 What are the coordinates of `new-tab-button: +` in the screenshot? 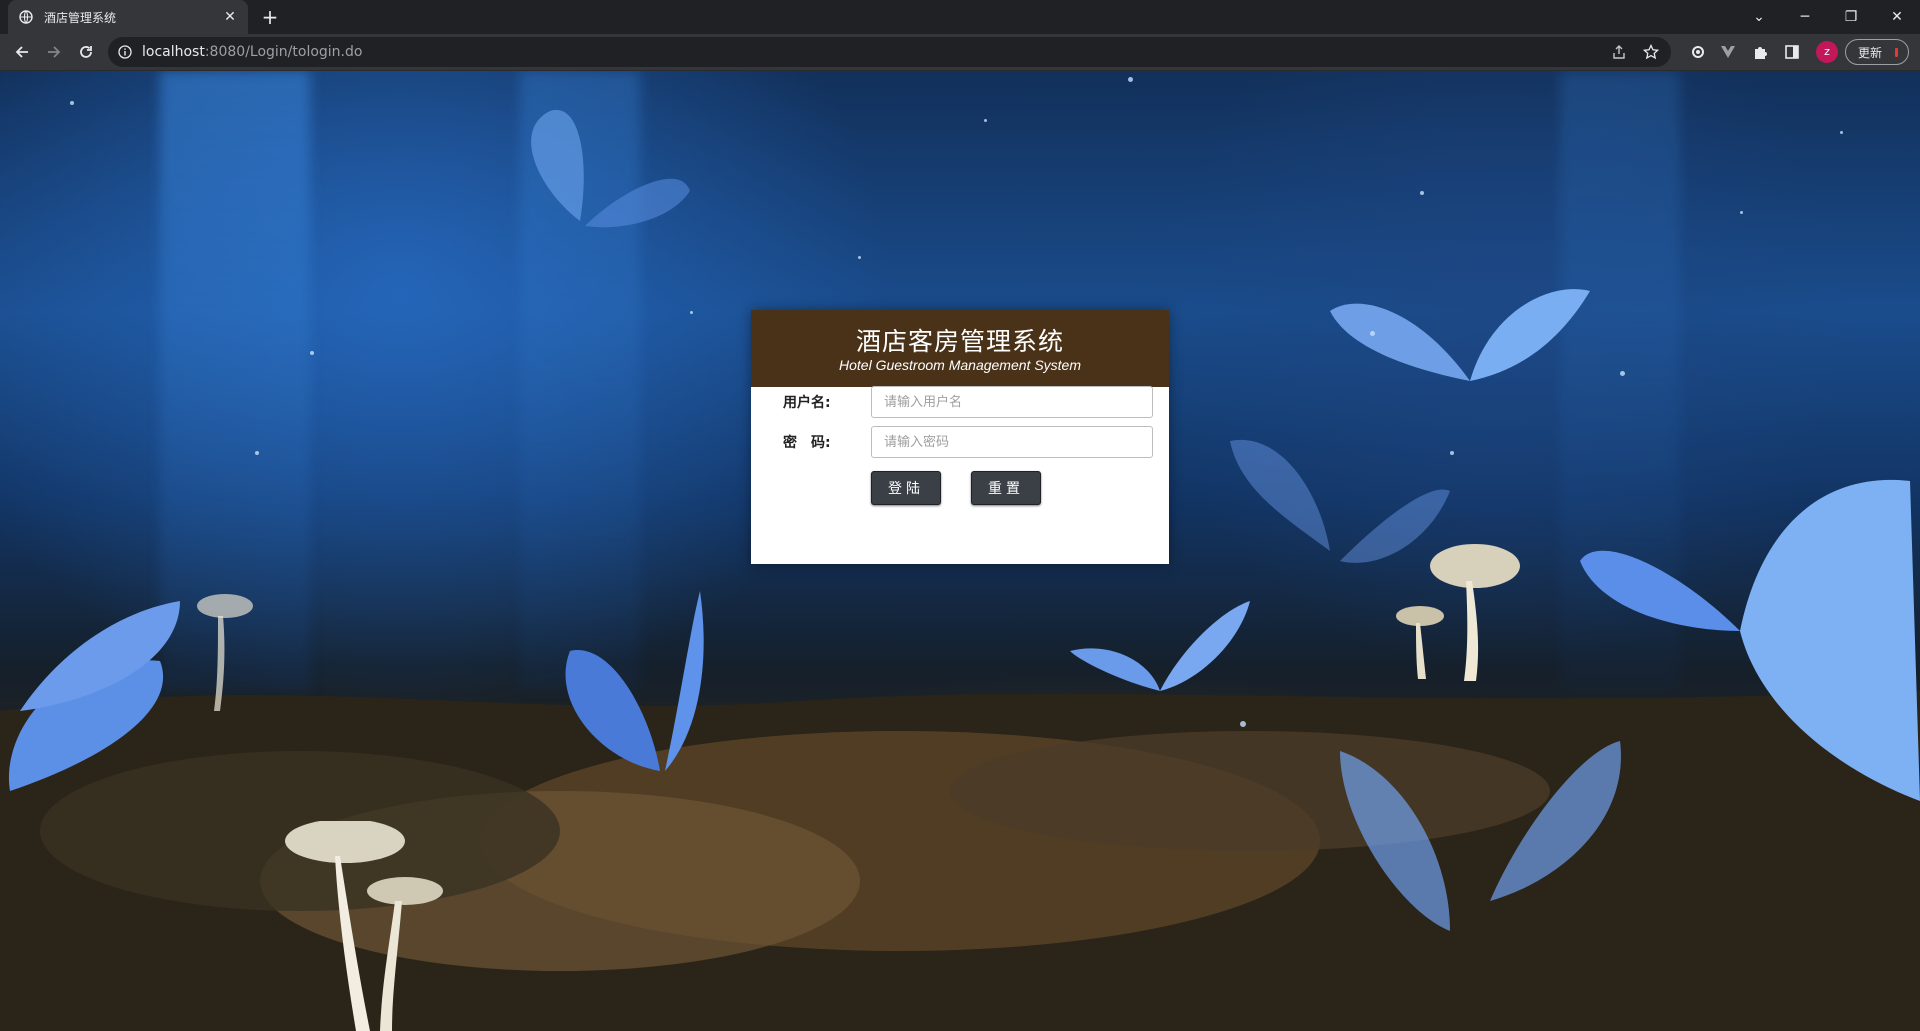 It's located at (270, 17).